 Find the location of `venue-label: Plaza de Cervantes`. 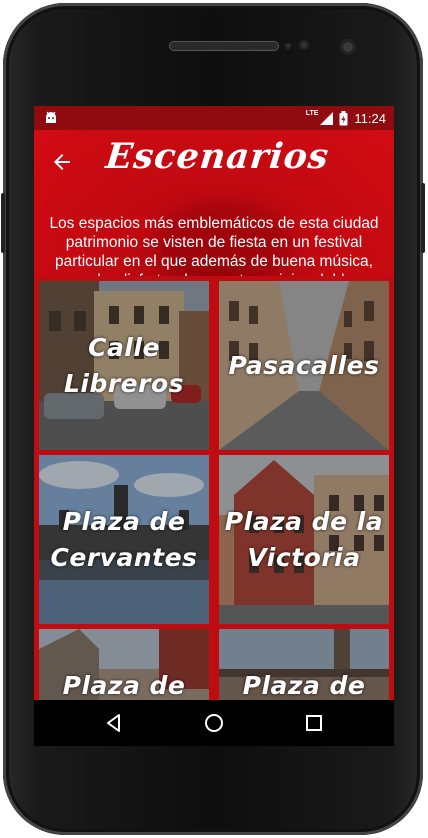

venue-label: Plaza de Cervantes is located at coordinates (124, 539).